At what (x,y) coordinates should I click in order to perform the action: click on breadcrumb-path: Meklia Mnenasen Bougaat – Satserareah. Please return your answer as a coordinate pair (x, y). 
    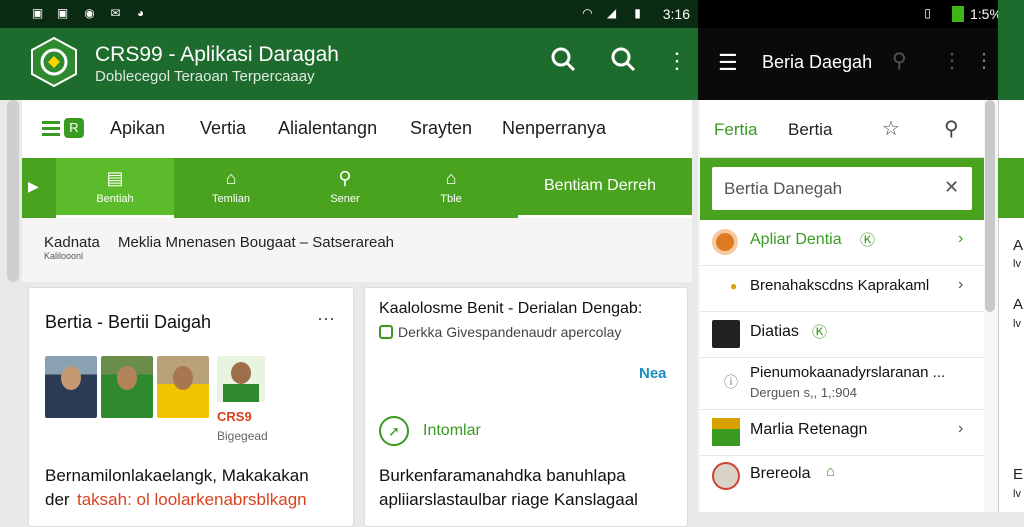
    Looking at the image, I should click on (256, 242).